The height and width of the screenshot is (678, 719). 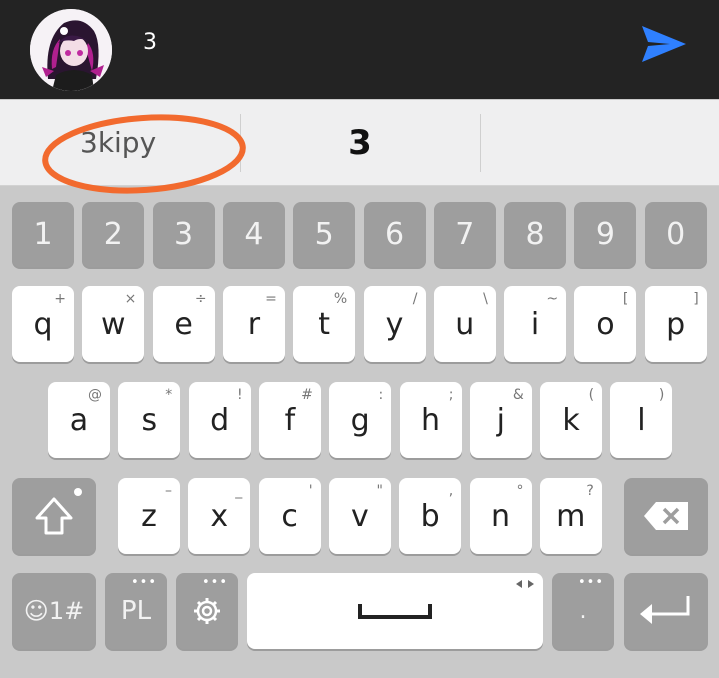 I want to click on number-key: 3, so click(x=183, y=234).